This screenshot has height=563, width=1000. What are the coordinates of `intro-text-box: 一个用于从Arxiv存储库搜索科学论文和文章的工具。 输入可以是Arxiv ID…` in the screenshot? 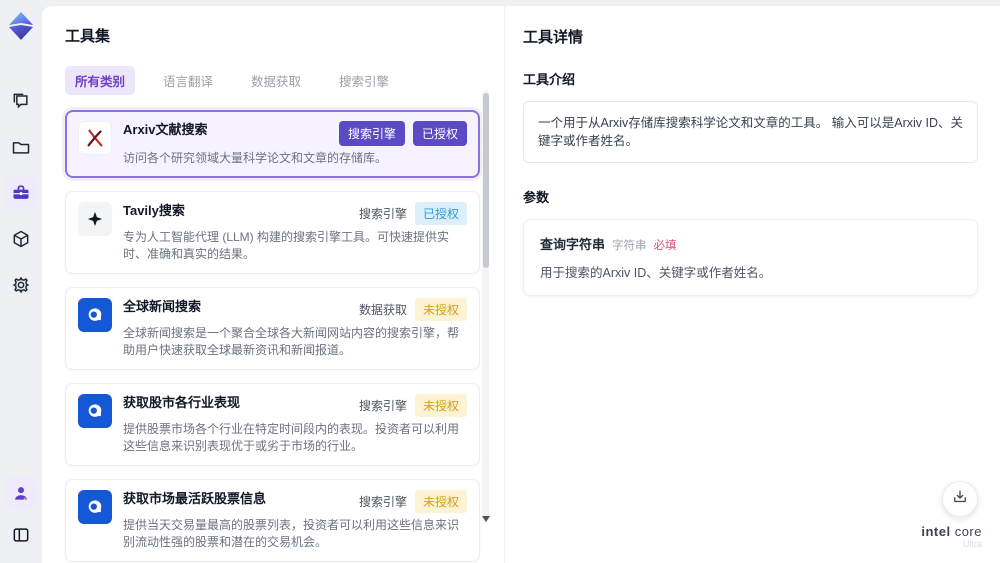 It's located at (750, 132).